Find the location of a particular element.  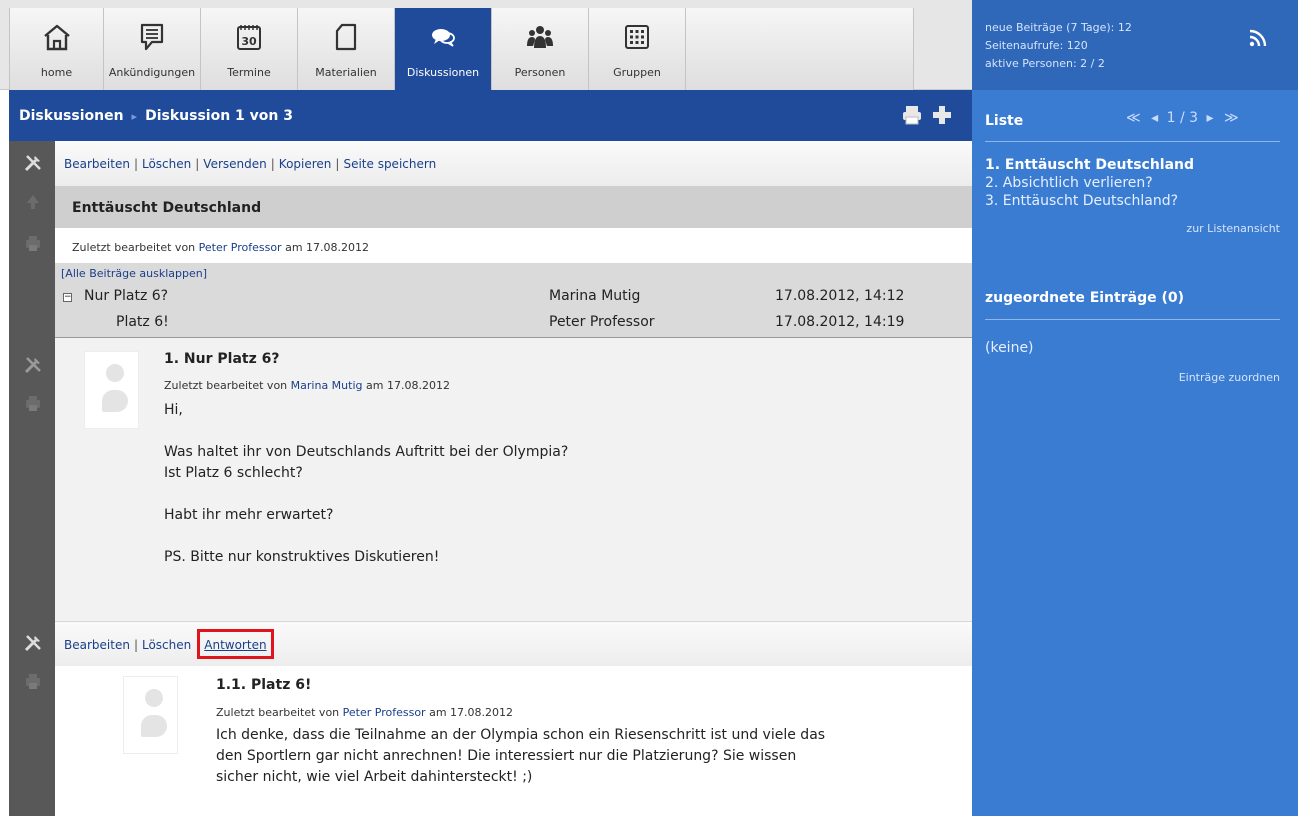

reply-highlight: Antworten is located at coordinates (235, 644).